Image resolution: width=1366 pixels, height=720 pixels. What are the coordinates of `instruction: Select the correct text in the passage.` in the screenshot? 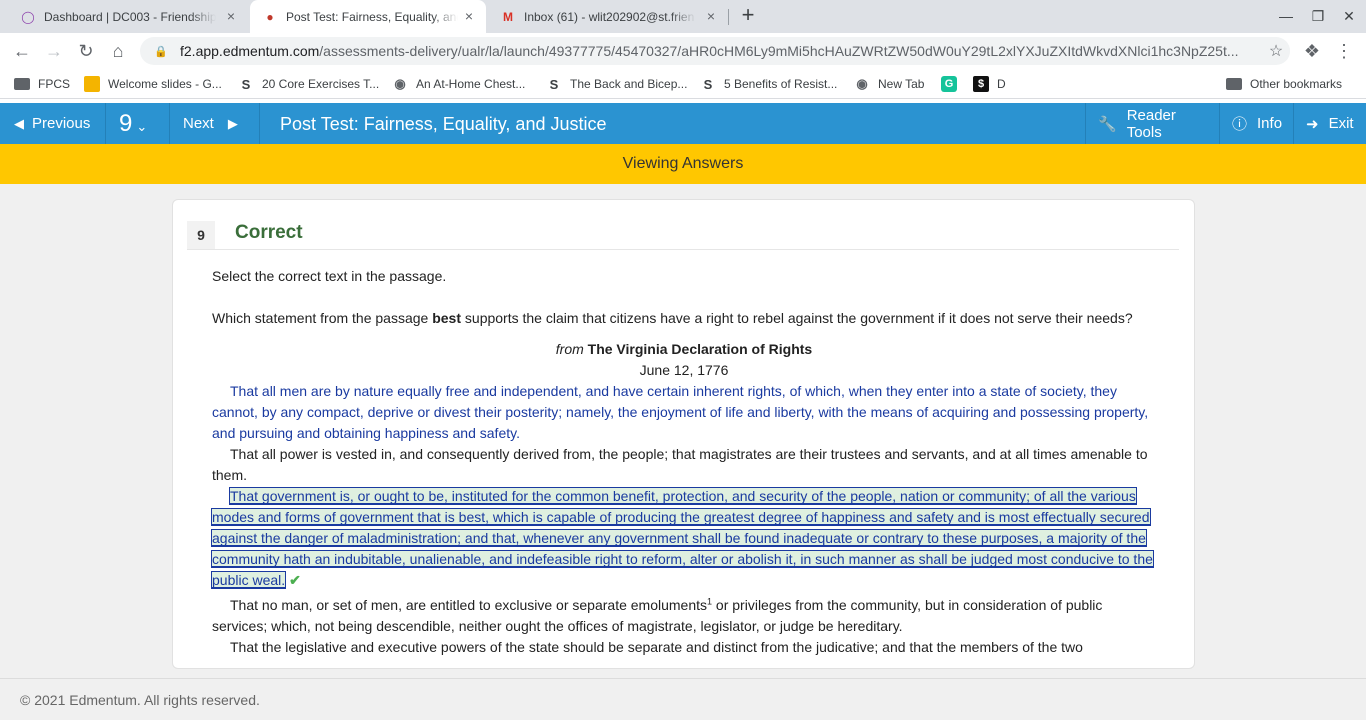 It's located at (329, 276).